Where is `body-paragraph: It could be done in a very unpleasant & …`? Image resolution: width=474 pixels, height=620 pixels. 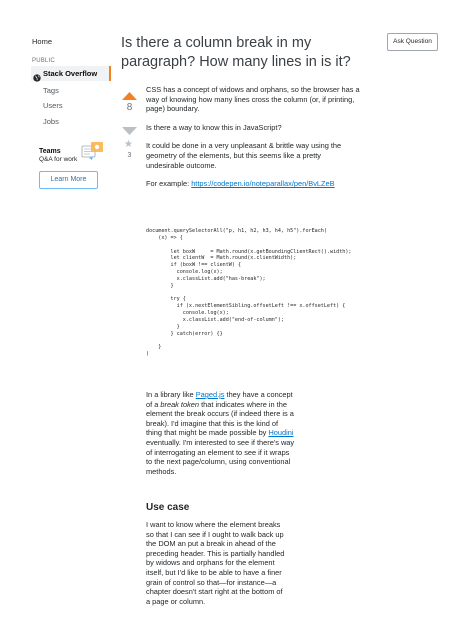
body-paragraph: It could be done in a very unpleasant & … is located at coordinates (244, 155).